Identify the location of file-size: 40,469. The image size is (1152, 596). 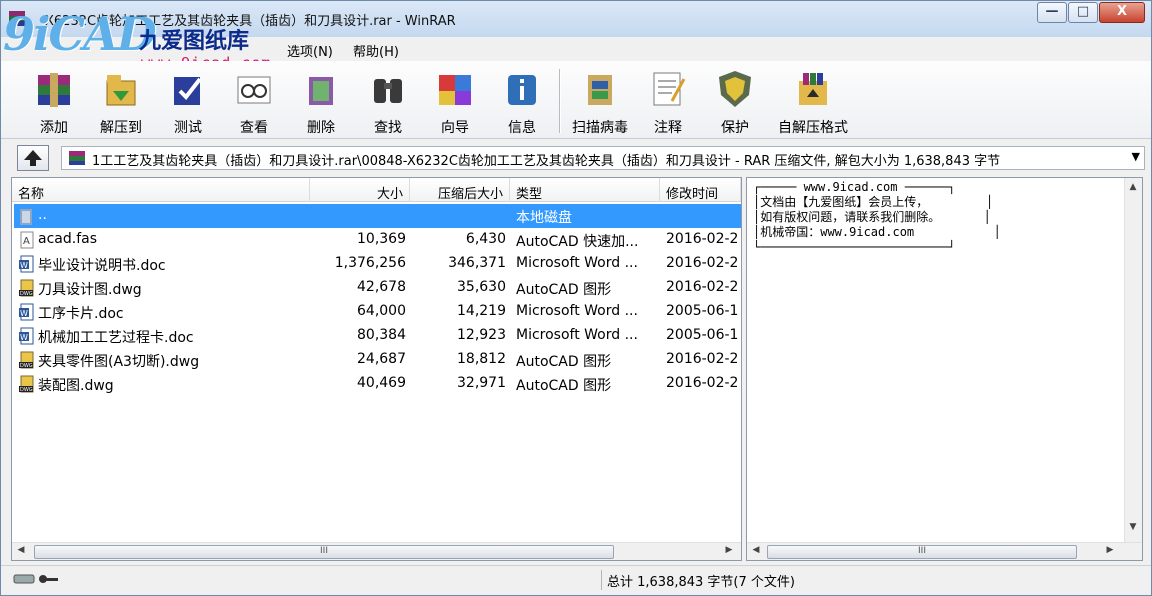
(381, 383).